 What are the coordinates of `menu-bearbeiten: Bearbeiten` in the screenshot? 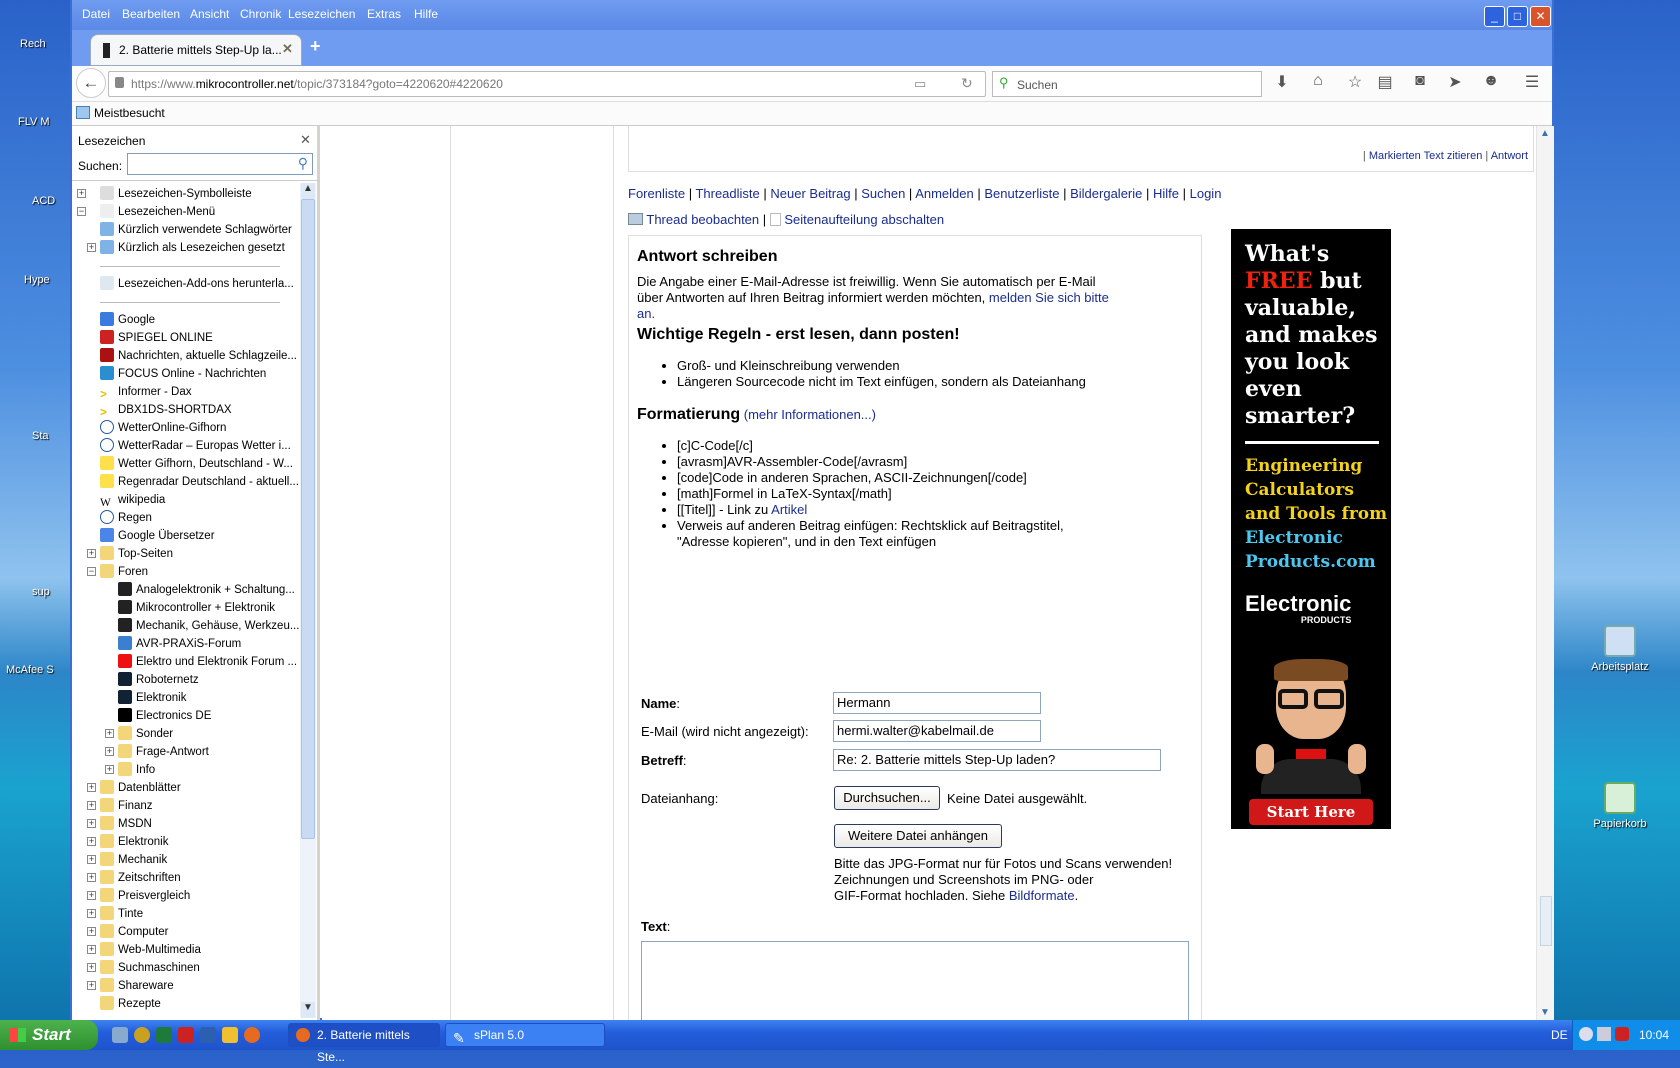 It's located at (151, 14).